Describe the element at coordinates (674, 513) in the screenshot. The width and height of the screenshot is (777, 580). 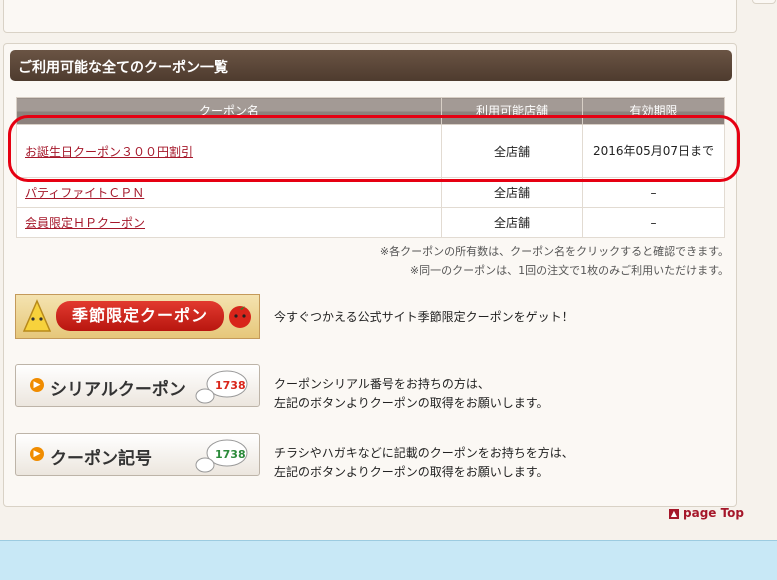
I see `chevron-up-icon: ▲` at that location.